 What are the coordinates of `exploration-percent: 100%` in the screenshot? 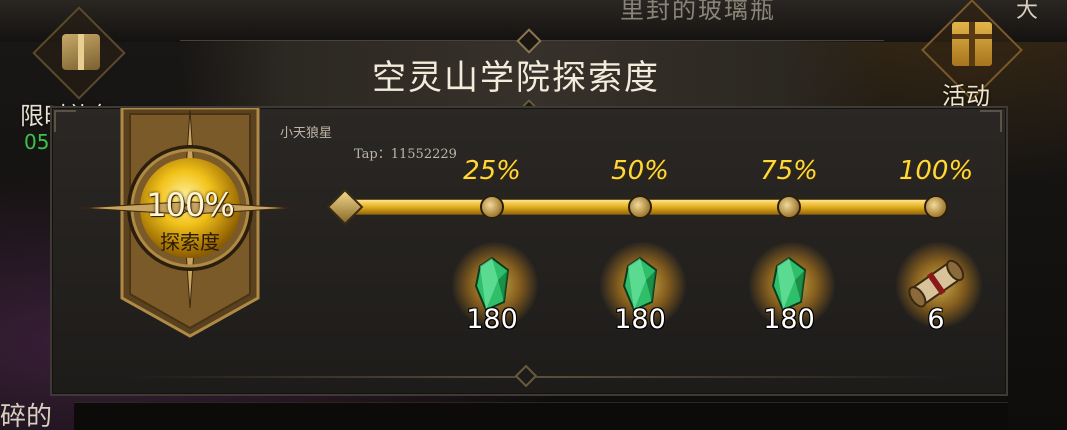 It's located at (190, 205).